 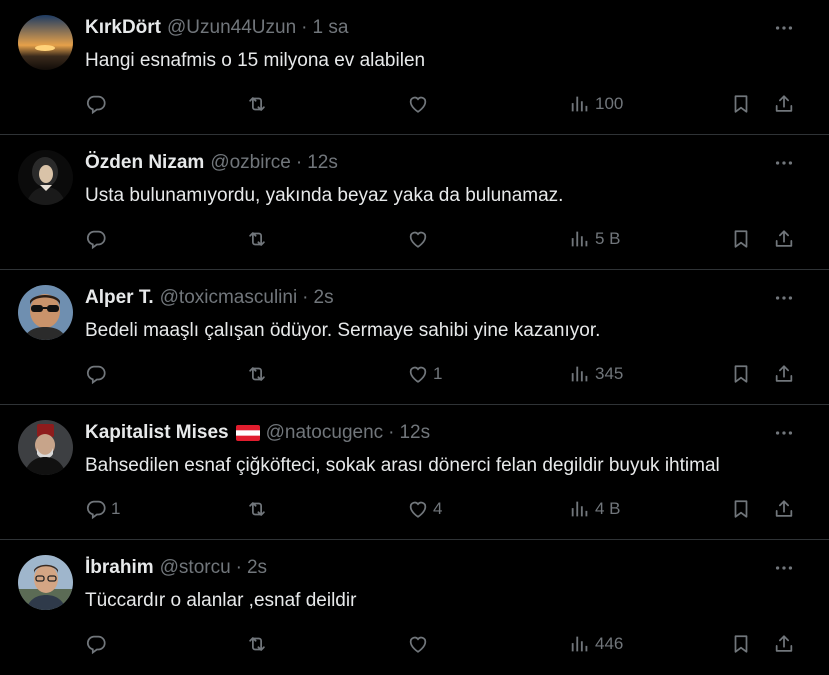 I want to click on woman-portrait-avatar, so click(x=45, y=177).